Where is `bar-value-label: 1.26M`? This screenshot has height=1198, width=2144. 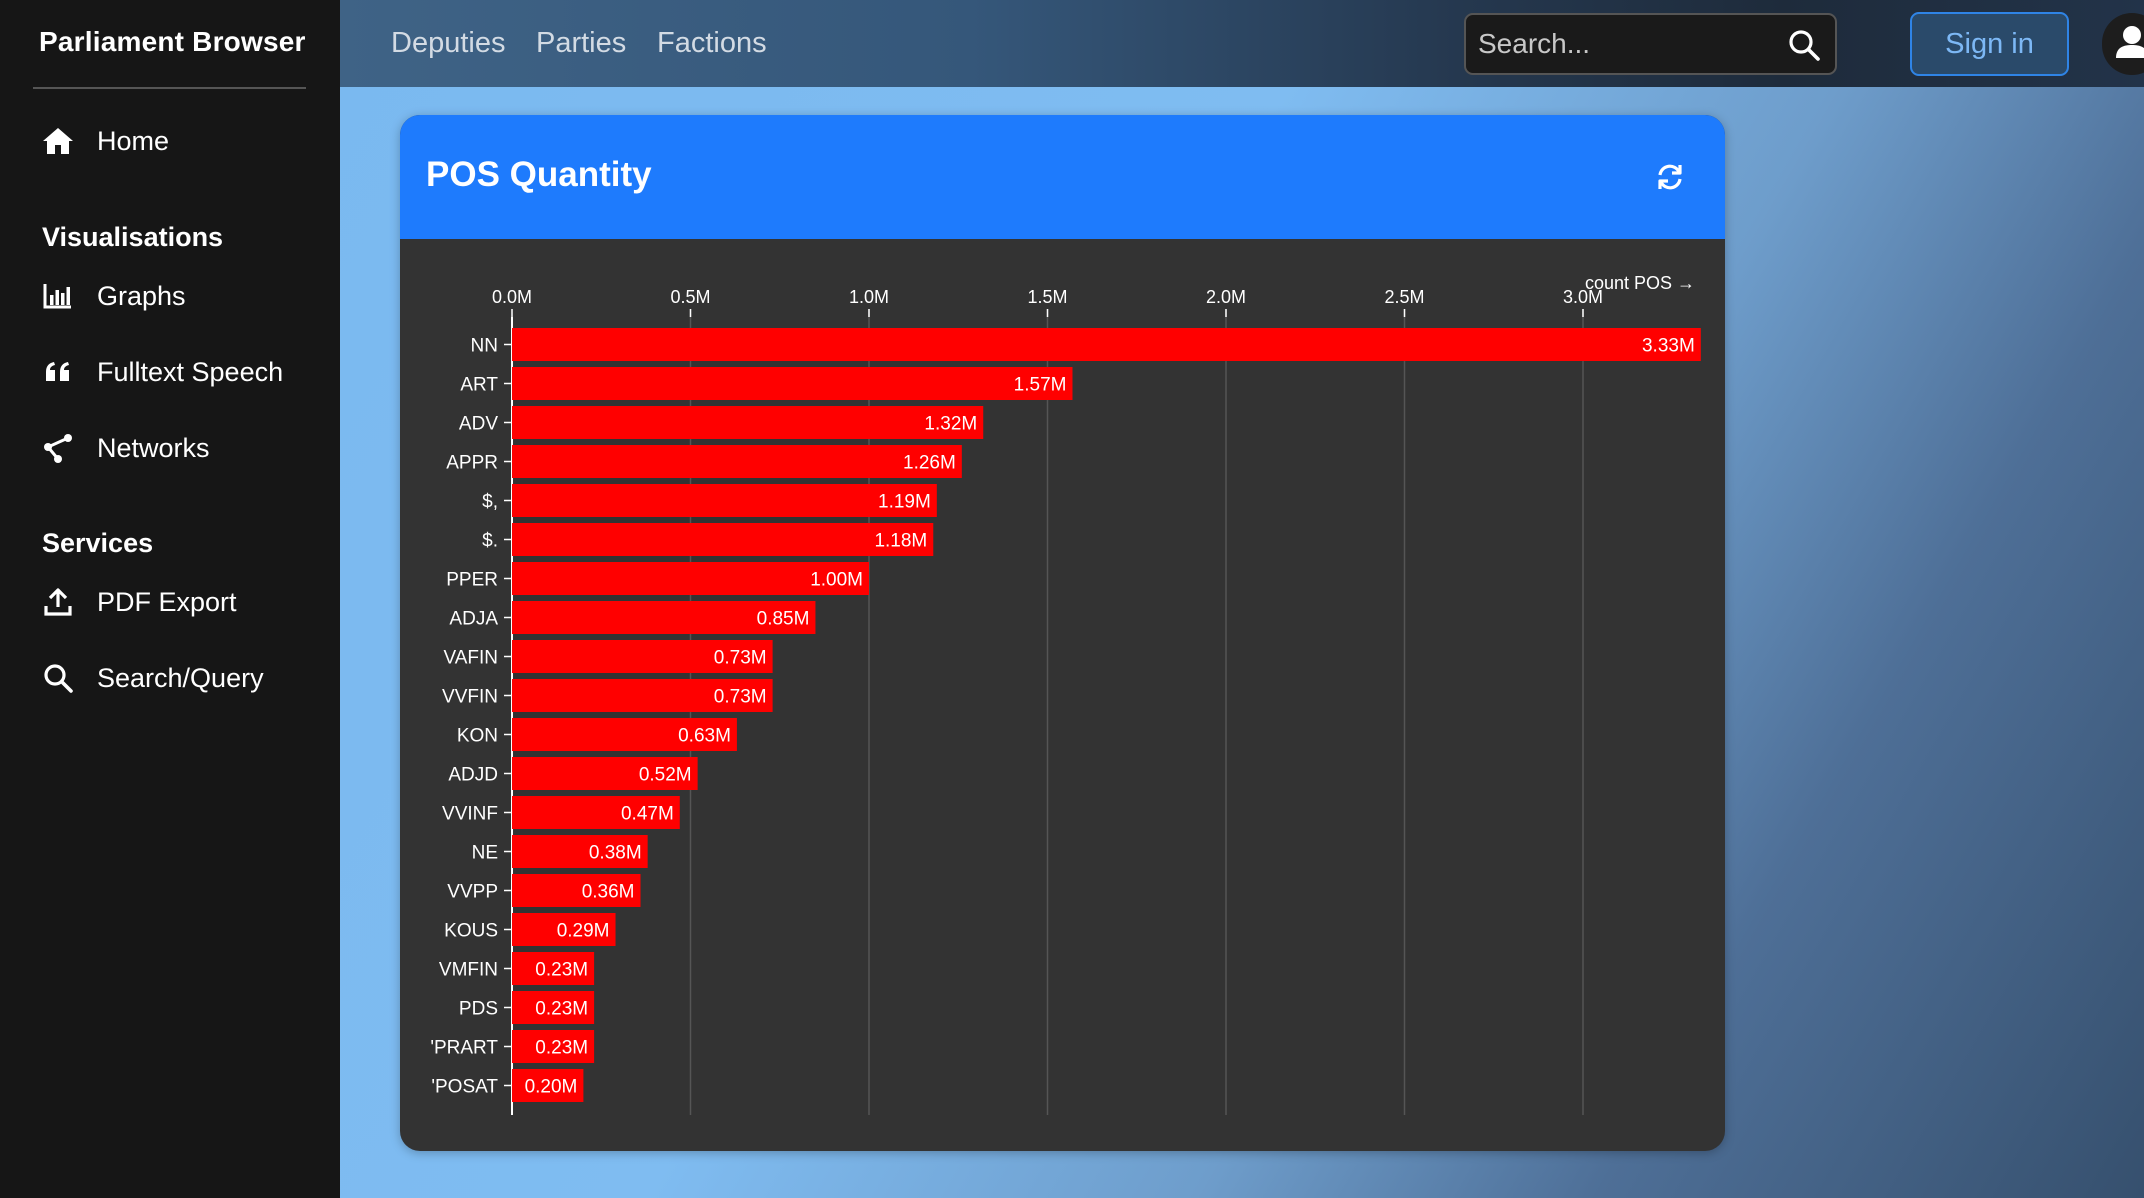 bar-value-label: 1.26M is located at coordinates (929, 463).